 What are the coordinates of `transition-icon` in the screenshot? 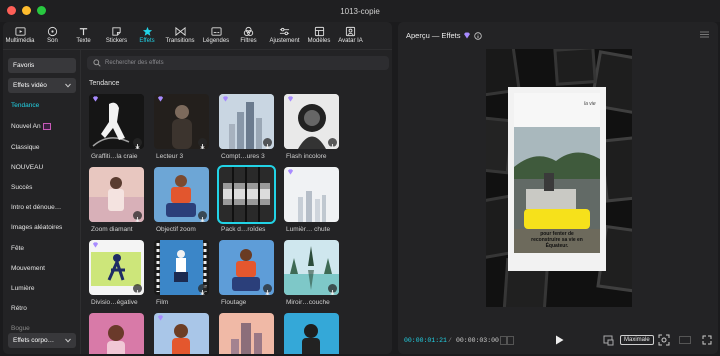 It's located at (180, 31).